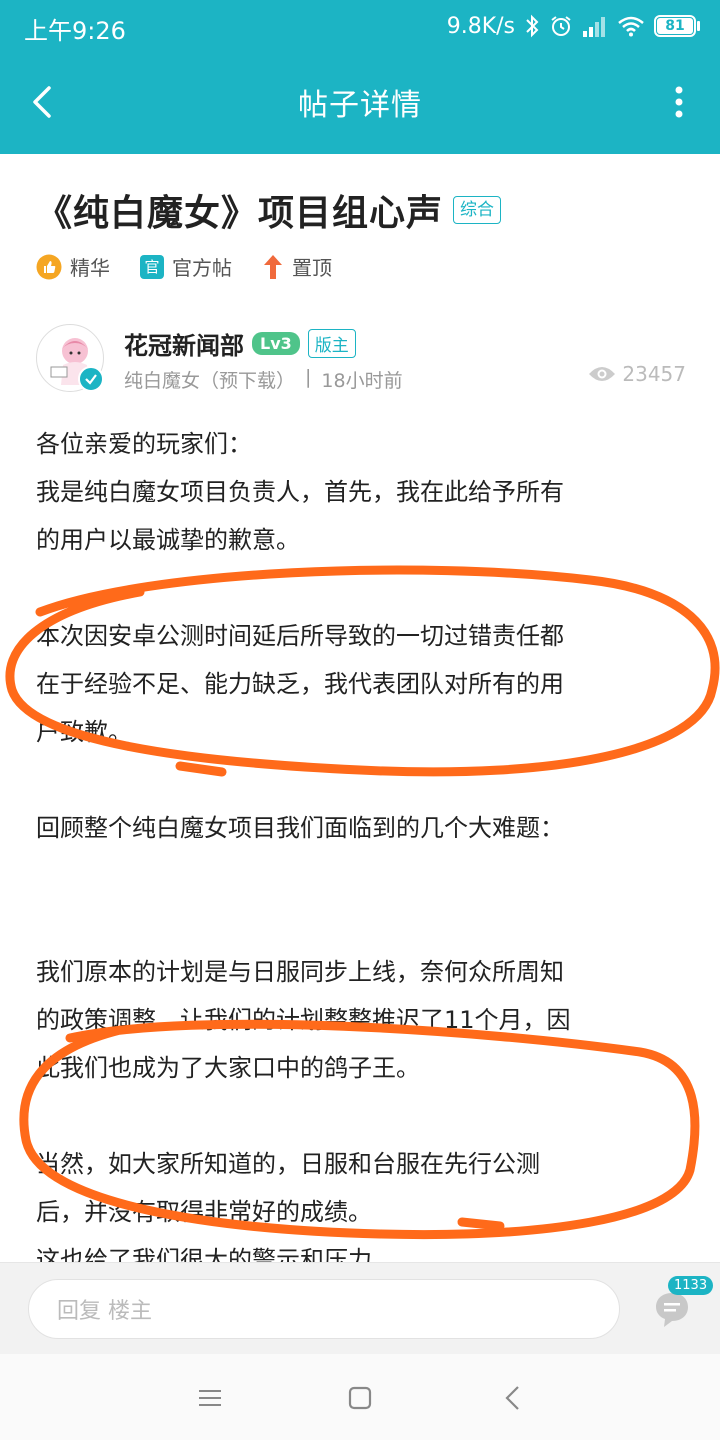 The image size is (720, 1440). Describe the element at coordinates (561, 26) in the screenshot. I see `alarm-icon` at that location.